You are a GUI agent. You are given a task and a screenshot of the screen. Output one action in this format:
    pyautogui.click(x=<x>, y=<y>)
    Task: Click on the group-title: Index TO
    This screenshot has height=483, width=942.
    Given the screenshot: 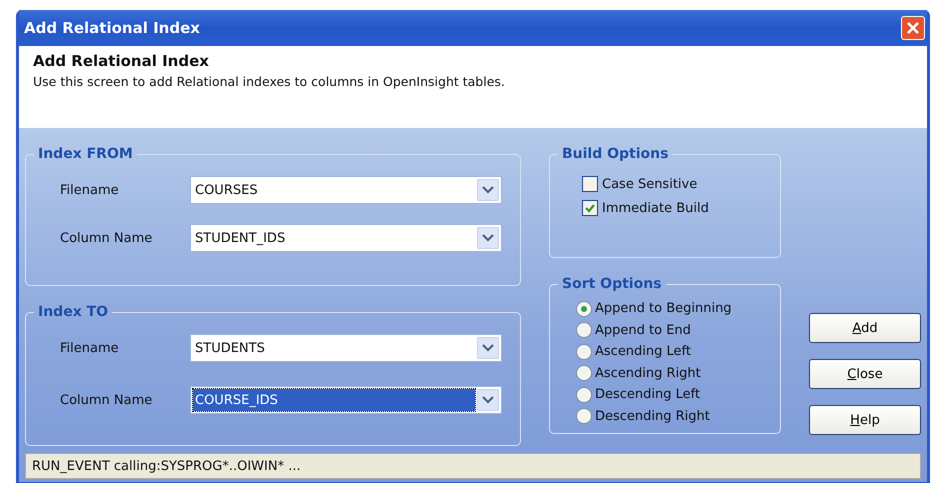 What is the action you would take?
    pyautogui.click(x=73, y=312)
    